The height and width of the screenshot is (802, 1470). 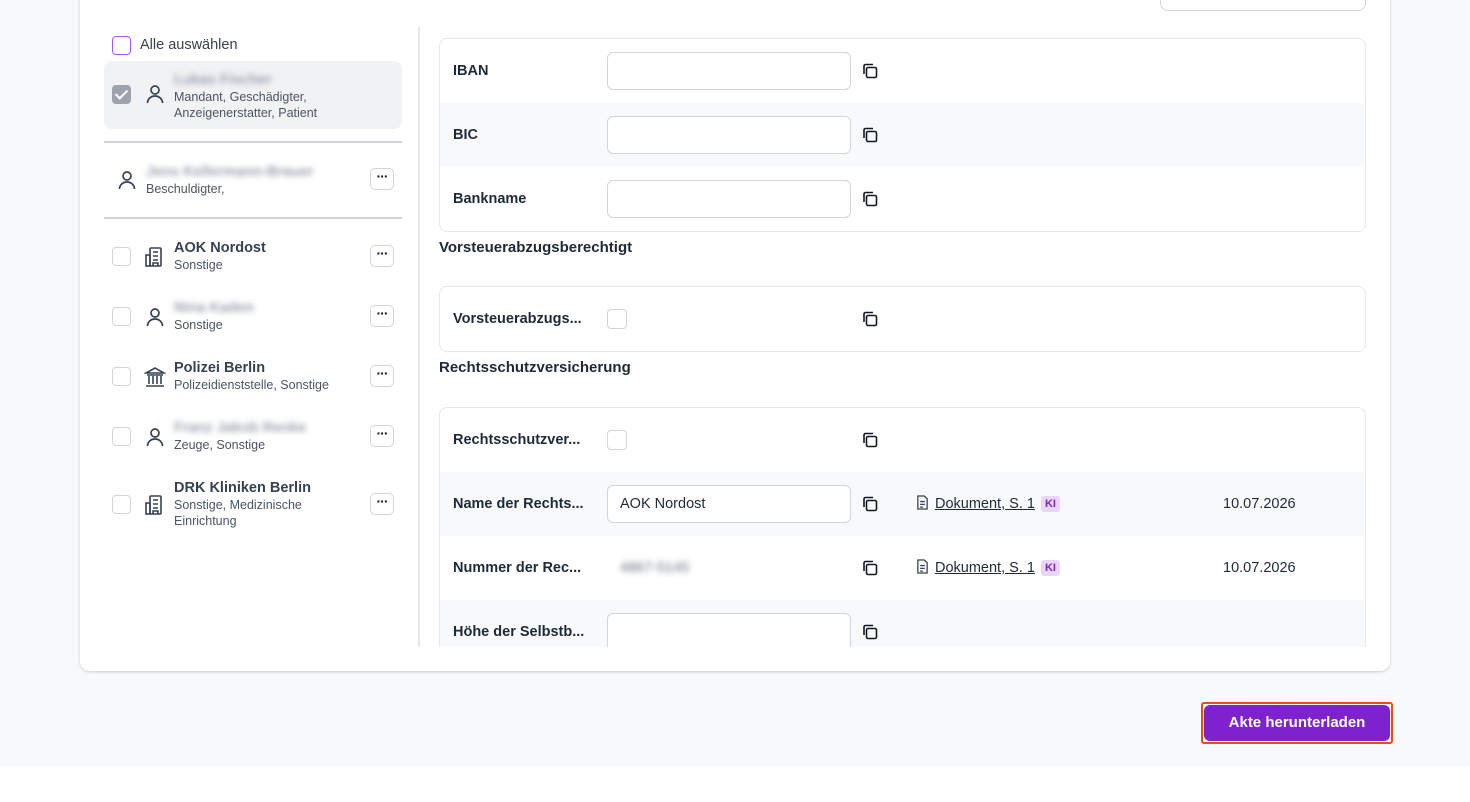 I want to click on party-name: Jens Kellermann-Brauer, so click(x=230, y=172).